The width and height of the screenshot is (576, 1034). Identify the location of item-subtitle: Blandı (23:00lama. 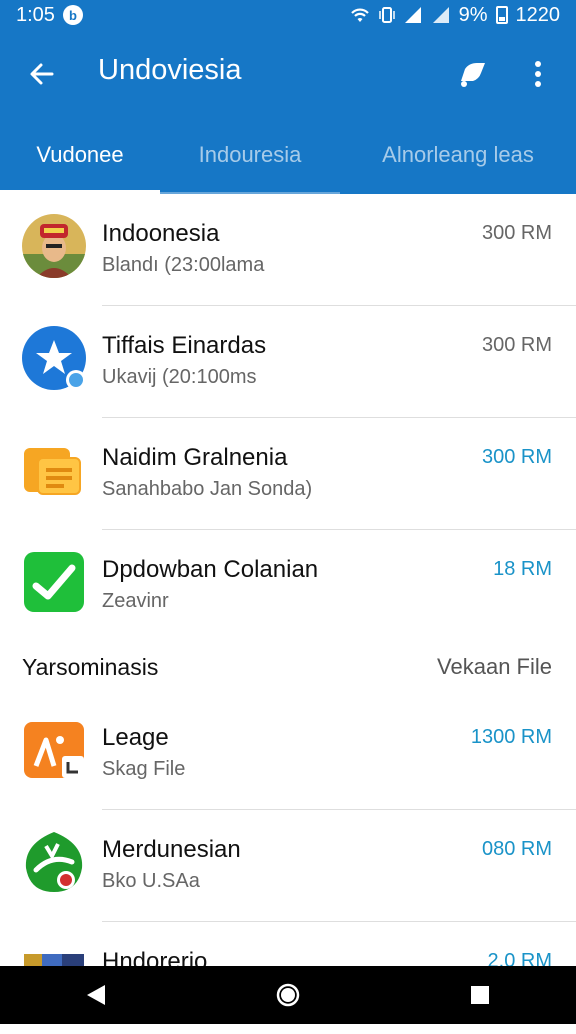
(183, 265).